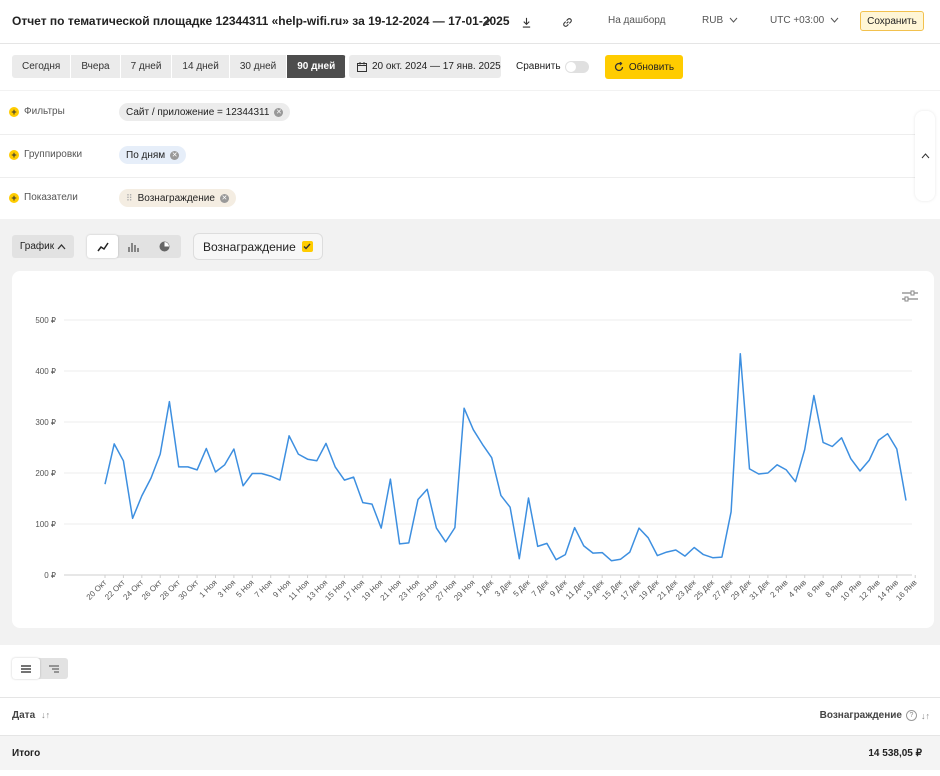 The image size is (940, 776). I want to click on add-filter-icon: +, so click(14, 112).